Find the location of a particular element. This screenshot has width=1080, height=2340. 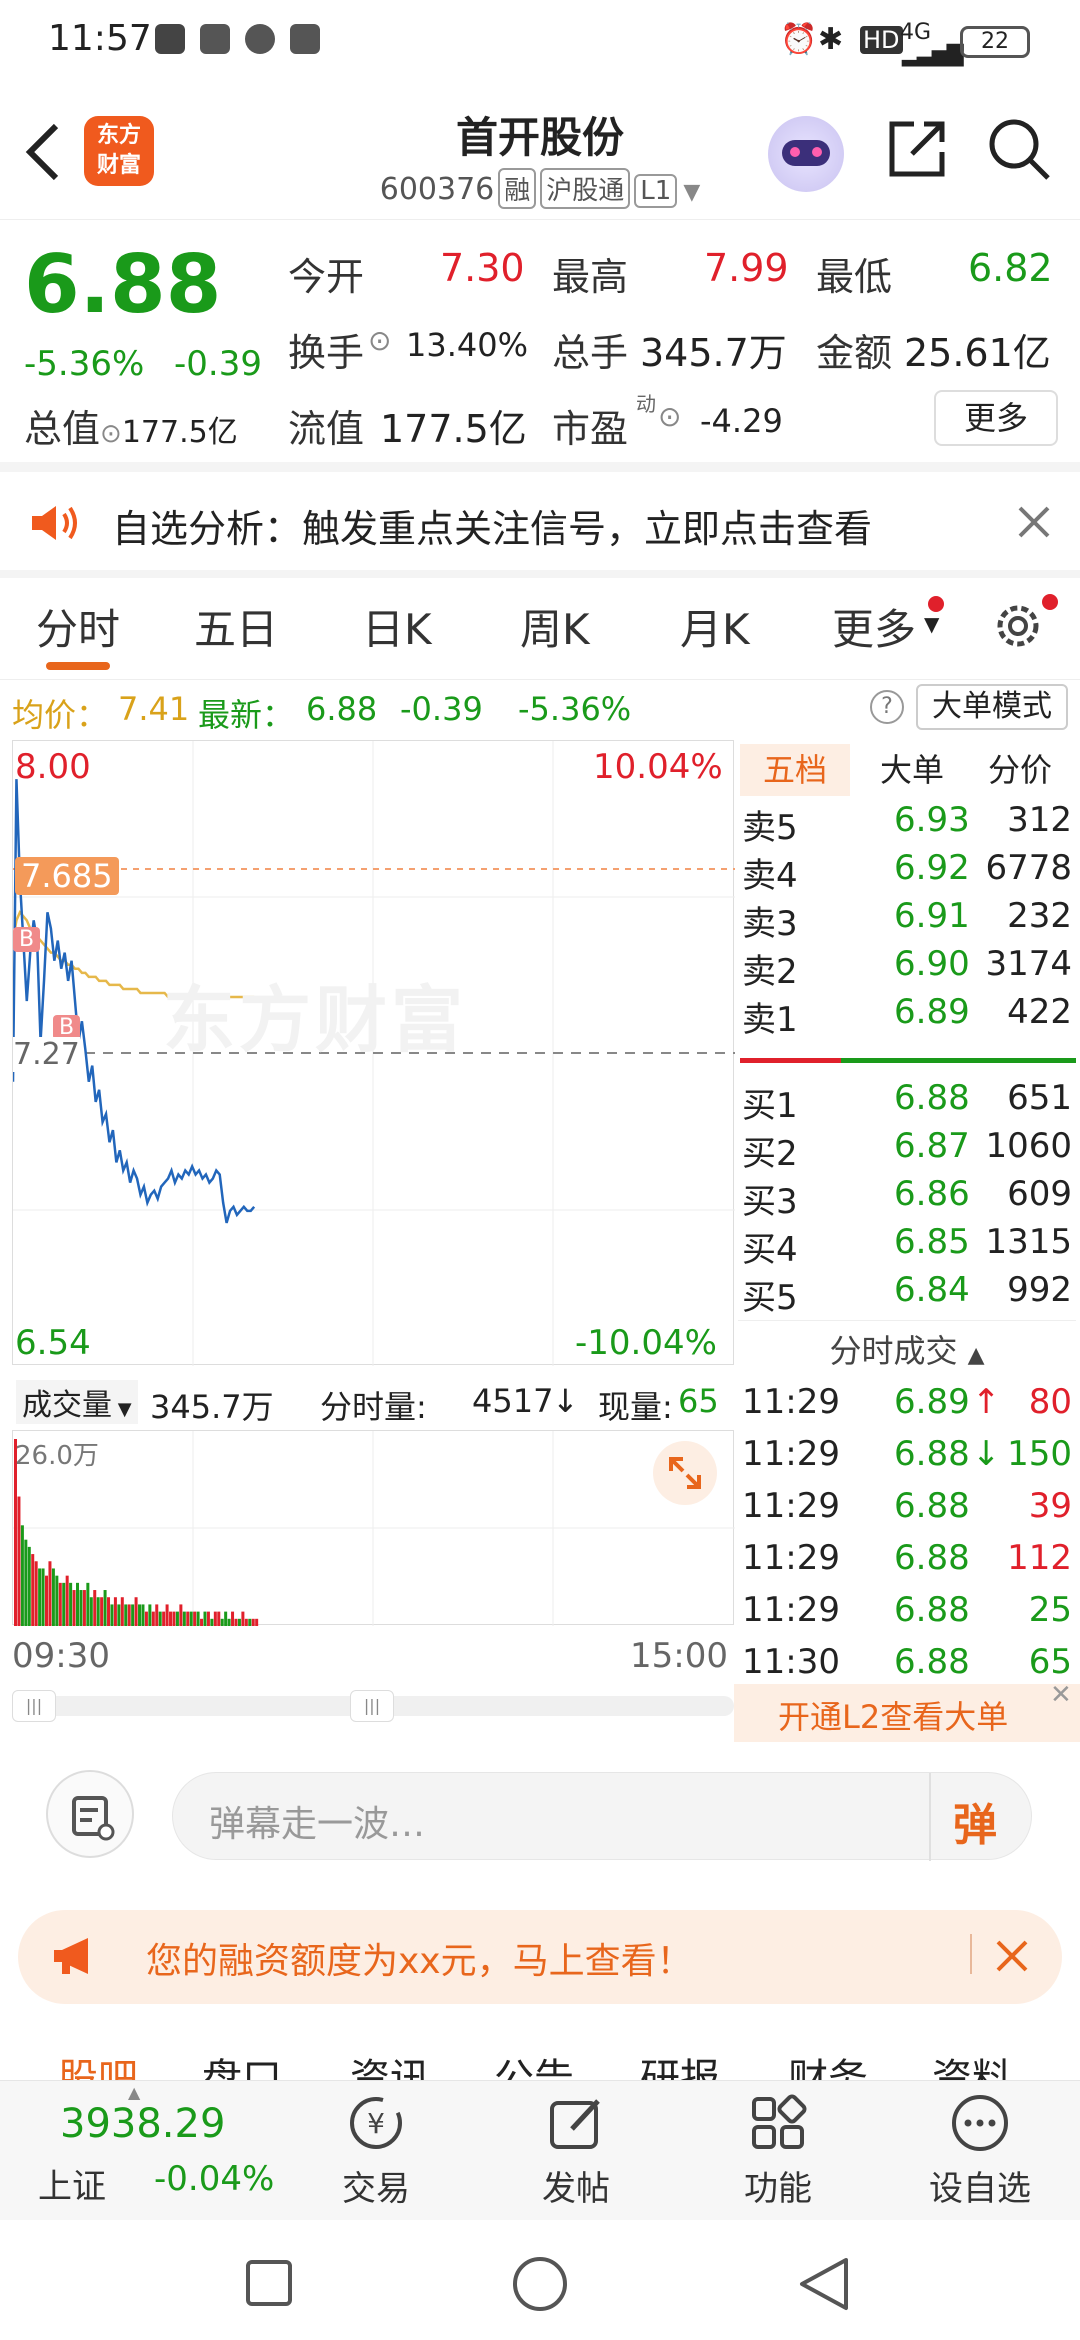

tab-big-orders: 大单 is located at coordinates (912, 770).